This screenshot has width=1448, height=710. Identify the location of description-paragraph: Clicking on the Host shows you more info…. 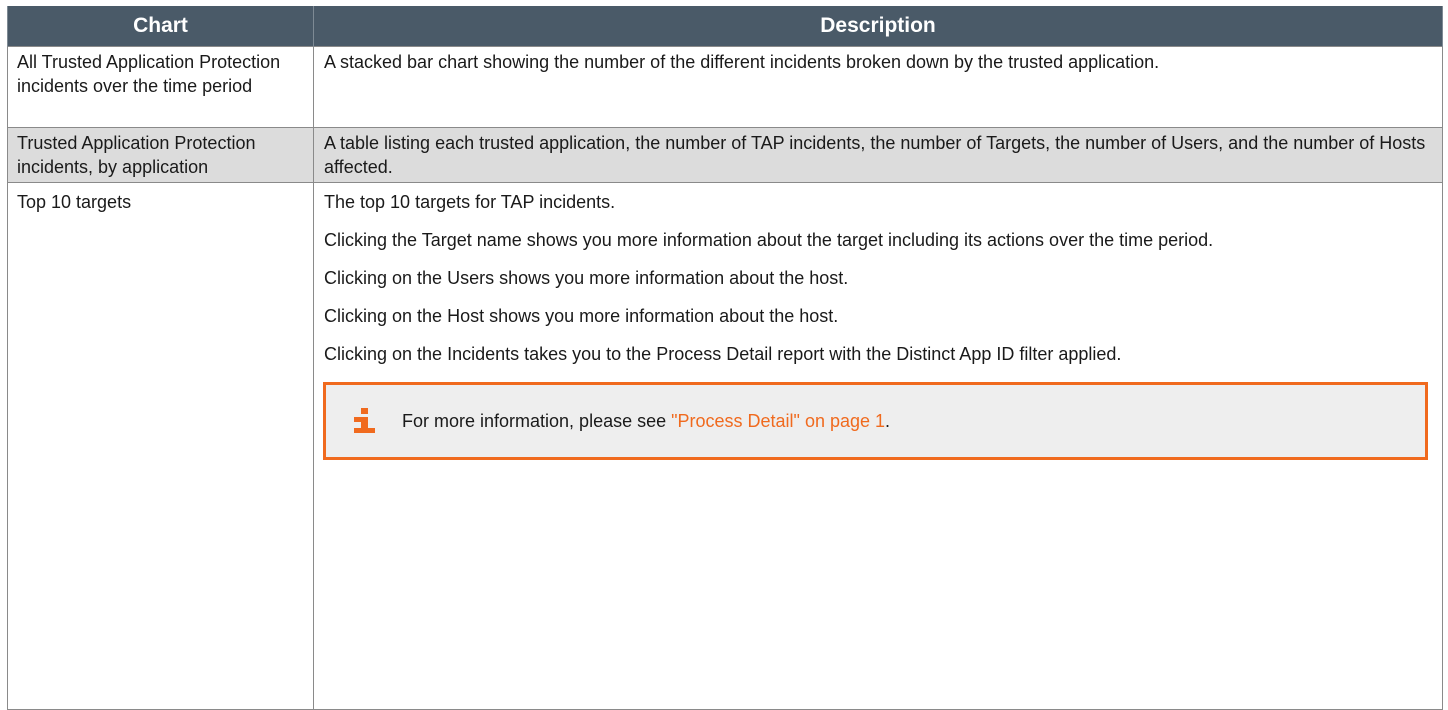
(581, 316).